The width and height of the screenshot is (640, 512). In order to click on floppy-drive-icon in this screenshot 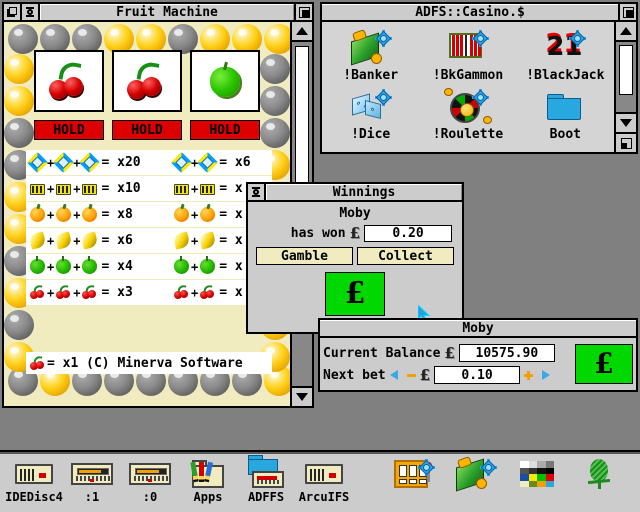, I will do `click(92, 474)`.